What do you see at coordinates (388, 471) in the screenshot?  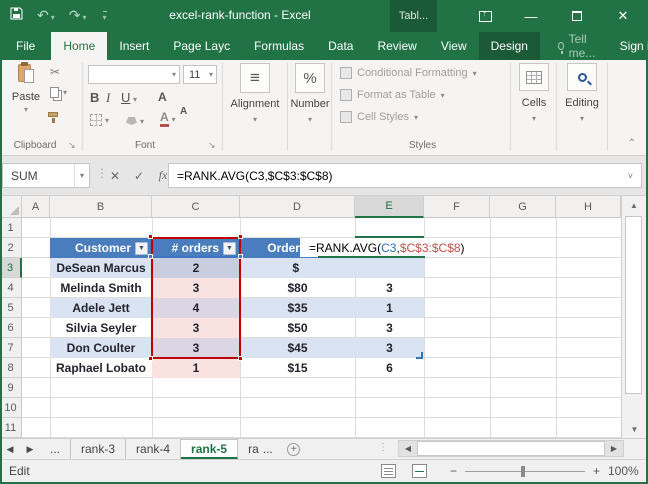 I see `page-layout-view-icon` at bounding box center [388, 471].